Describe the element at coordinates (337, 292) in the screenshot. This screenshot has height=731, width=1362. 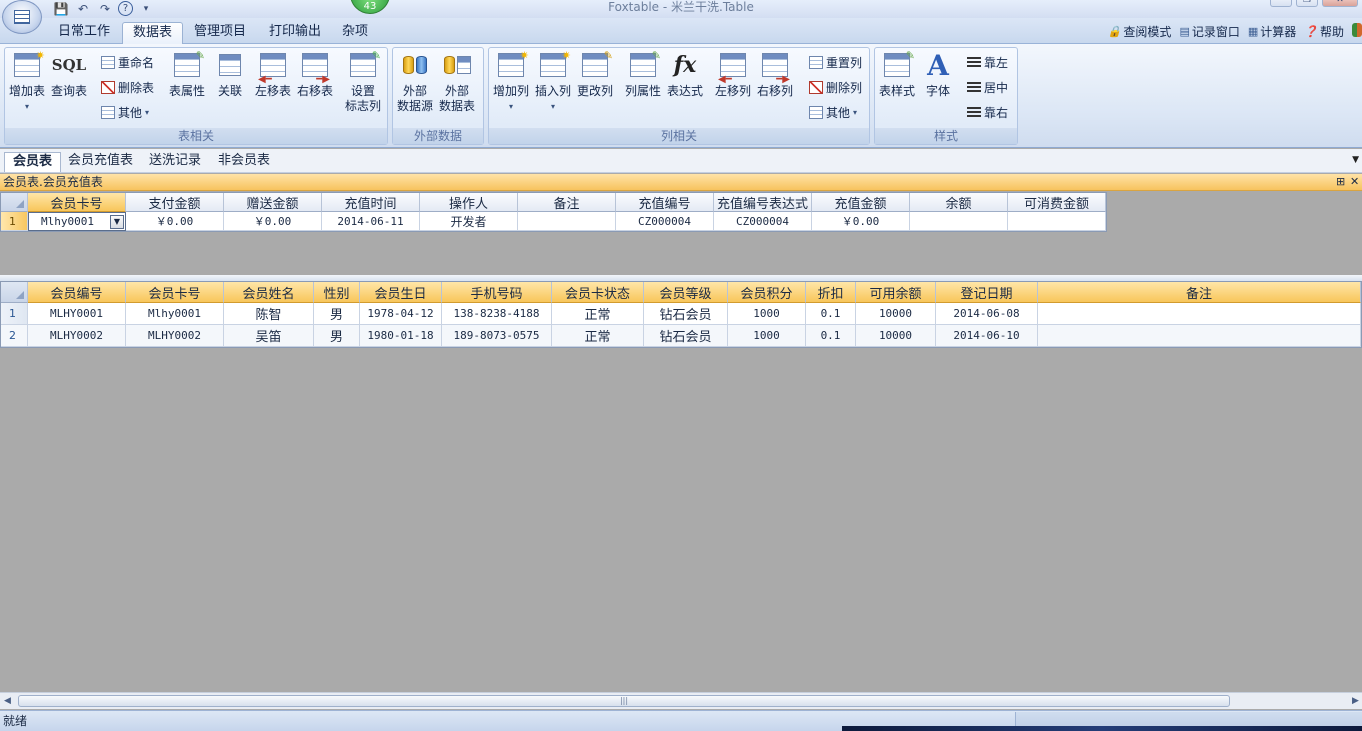
I see `member-col-header: 性别` at that location.